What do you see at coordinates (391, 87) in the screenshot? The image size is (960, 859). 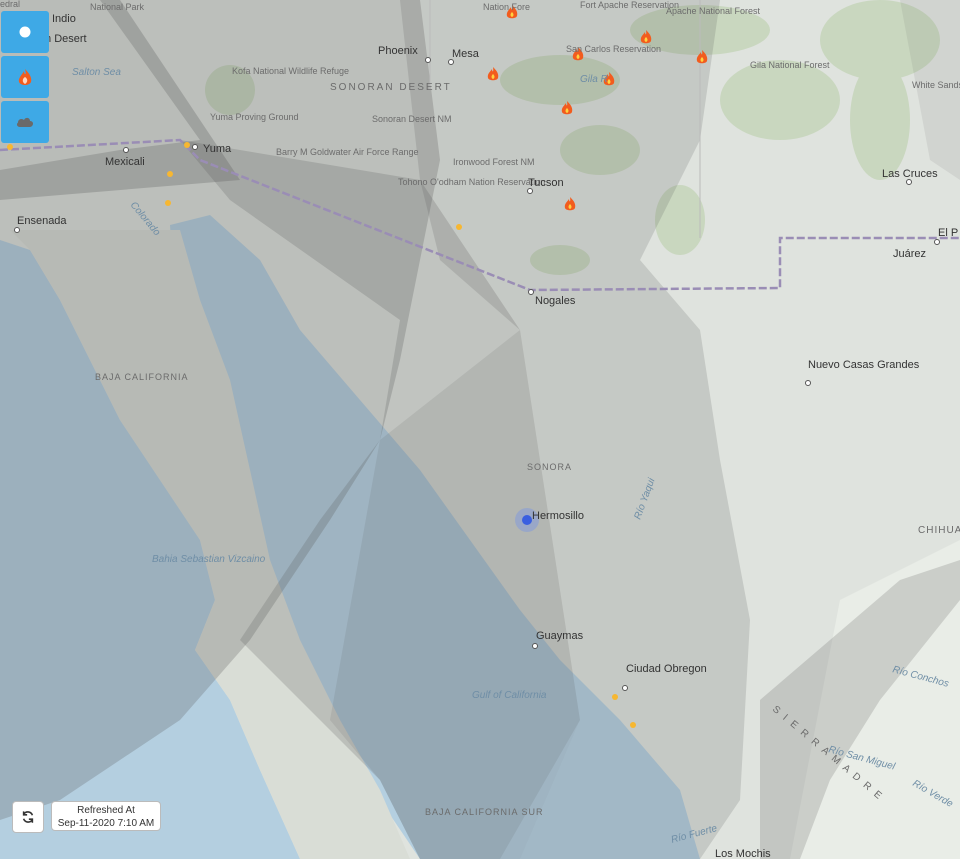 I see `label-sonoran-desert: SONORAN DESERT` at bounding box center [391, 87].